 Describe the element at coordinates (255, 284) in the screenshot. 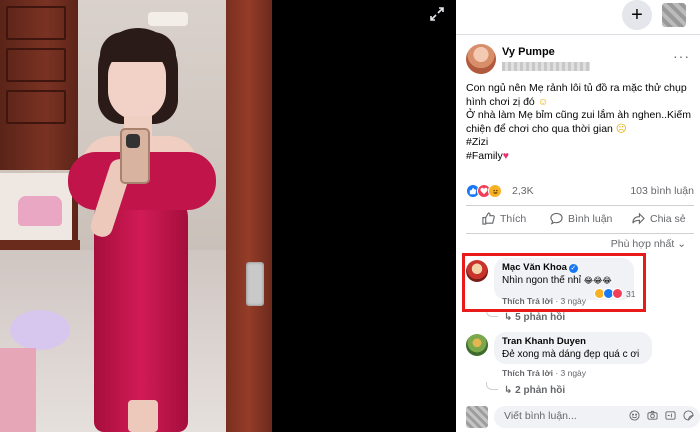

I see `photo-door-handle` at that location.